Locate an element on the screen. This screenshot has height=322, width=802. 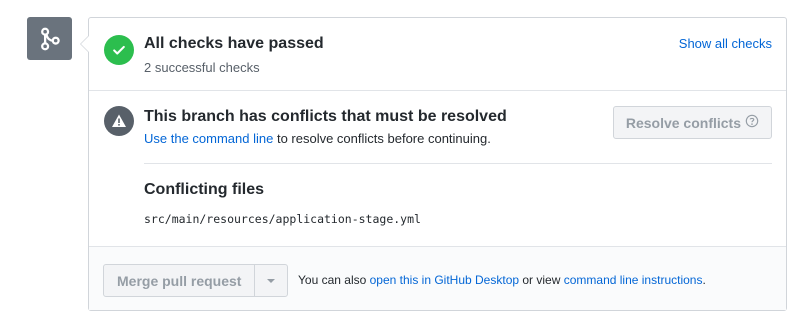
triangle-down-icon is located at coordinates (271, 280).